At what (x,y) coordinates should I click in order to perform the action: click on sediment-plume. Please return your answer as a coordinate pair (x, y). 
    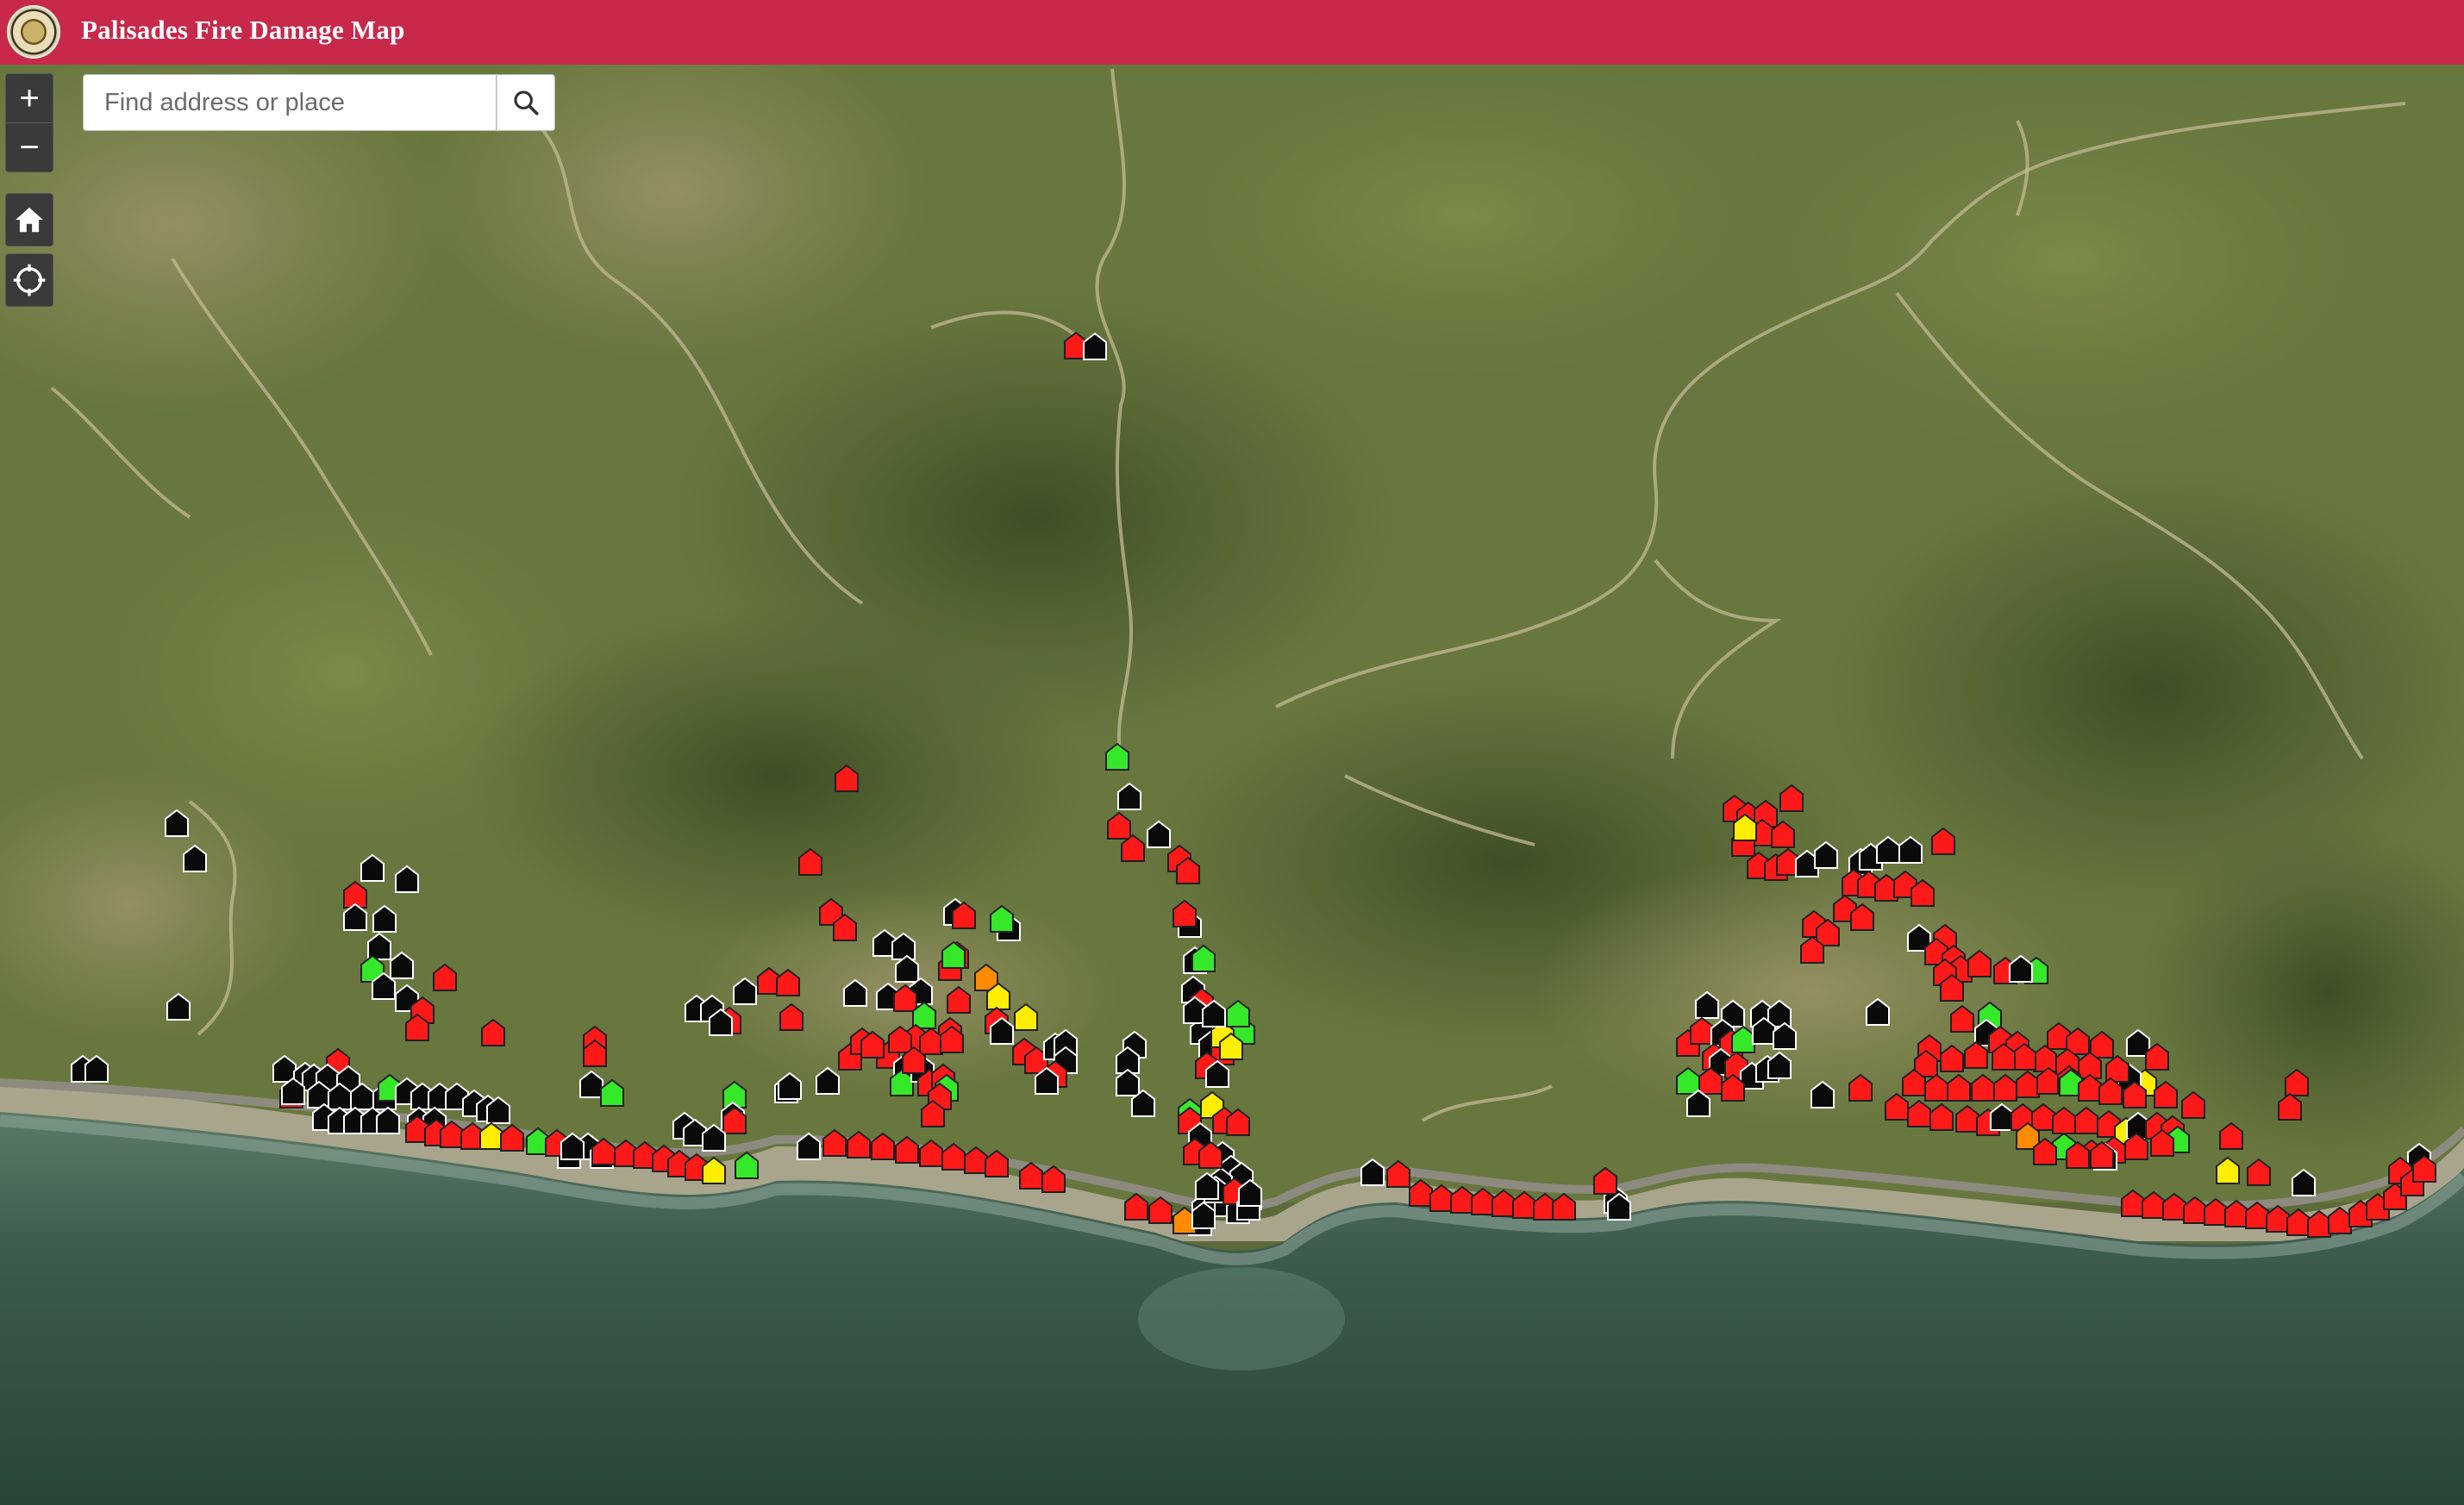
    Looking at the image, I should click on (1241, 1319).